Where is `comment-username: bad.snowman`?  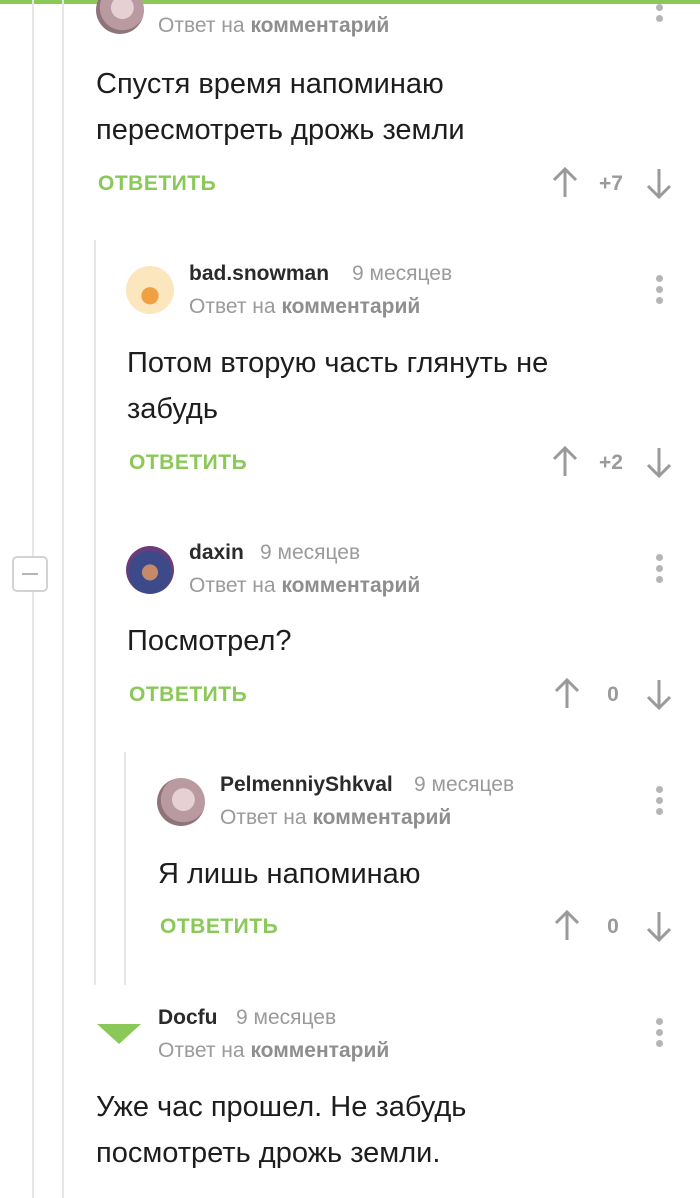
comment-username: bad.snowman is located at coordinates (259, 274).